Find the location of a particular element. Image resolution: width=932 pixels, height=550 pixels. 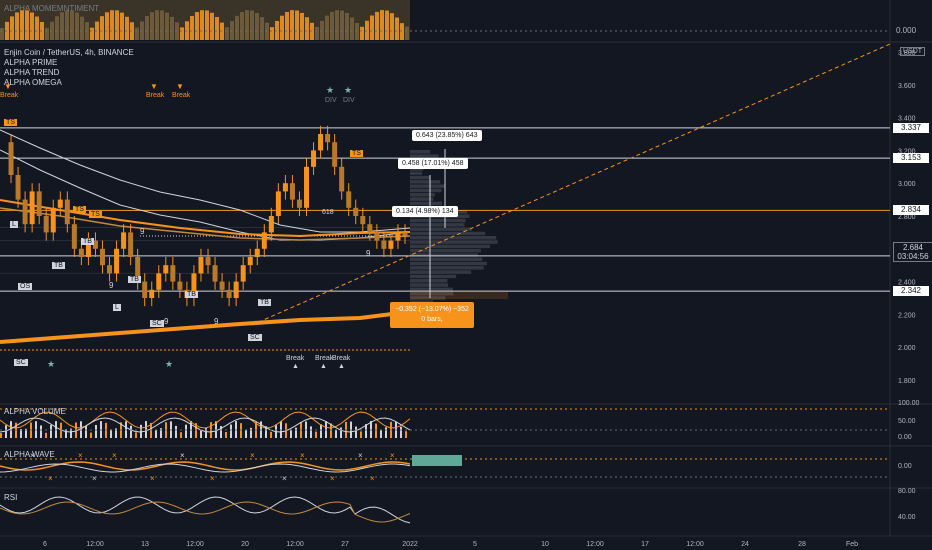

time-tick-label: 10 is located at coordinates (545, 544).